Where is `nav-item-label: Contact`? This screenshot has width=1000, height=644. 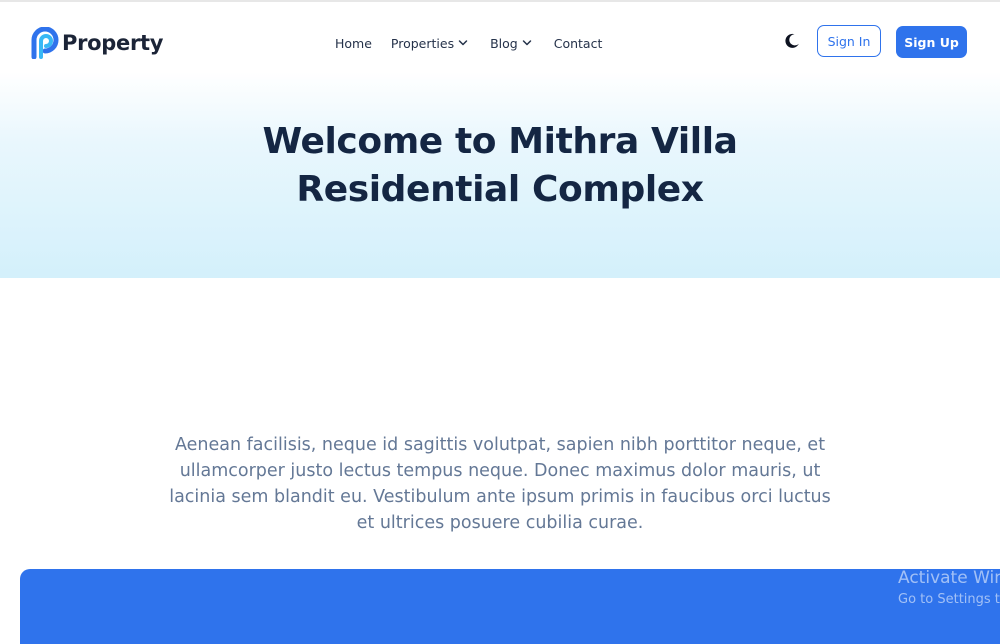
nav-item-label: Contact is located at coordinates (578, 43).